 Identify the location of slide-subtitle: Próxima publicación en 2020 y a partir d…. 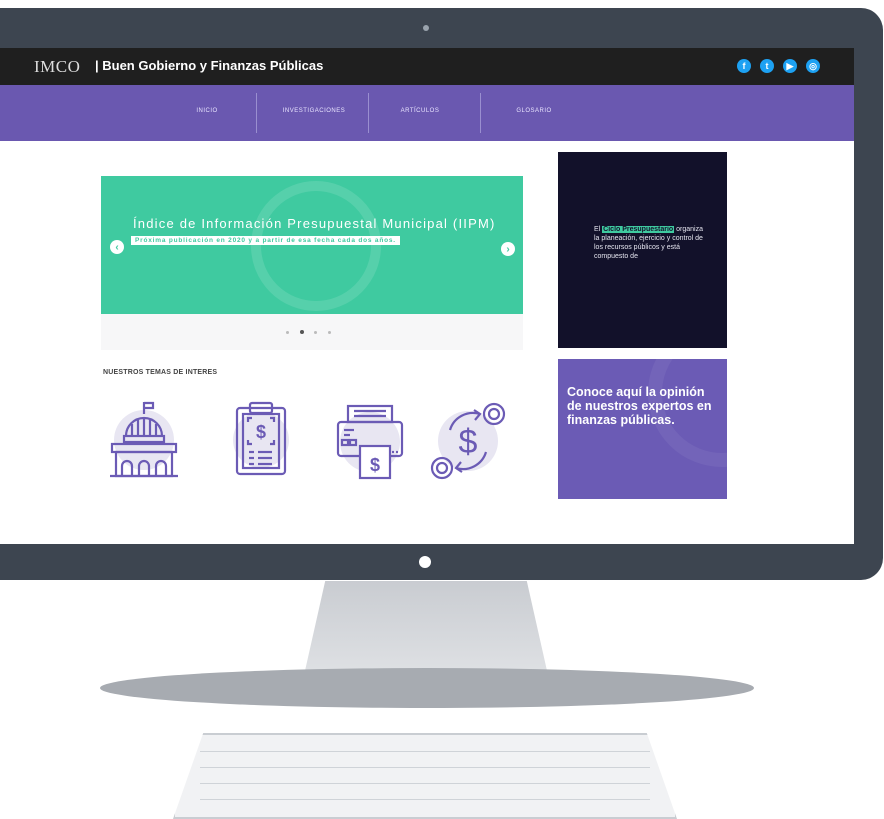
(265, 240).